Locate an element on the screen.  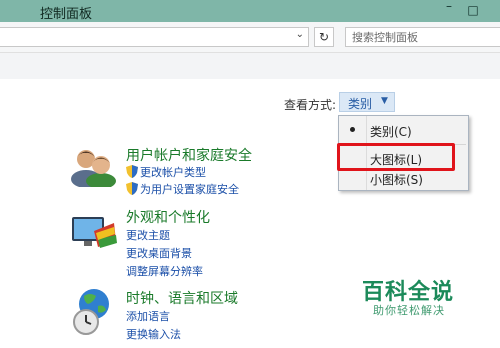
menu-item-small-icons: 小图标(S) is located at coordinates (403, 178).